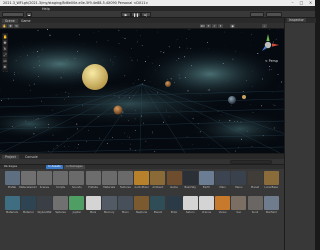 The height and width of the screenshot is (250, 320). I want to click on layers-dropdown, so click(257, 14).